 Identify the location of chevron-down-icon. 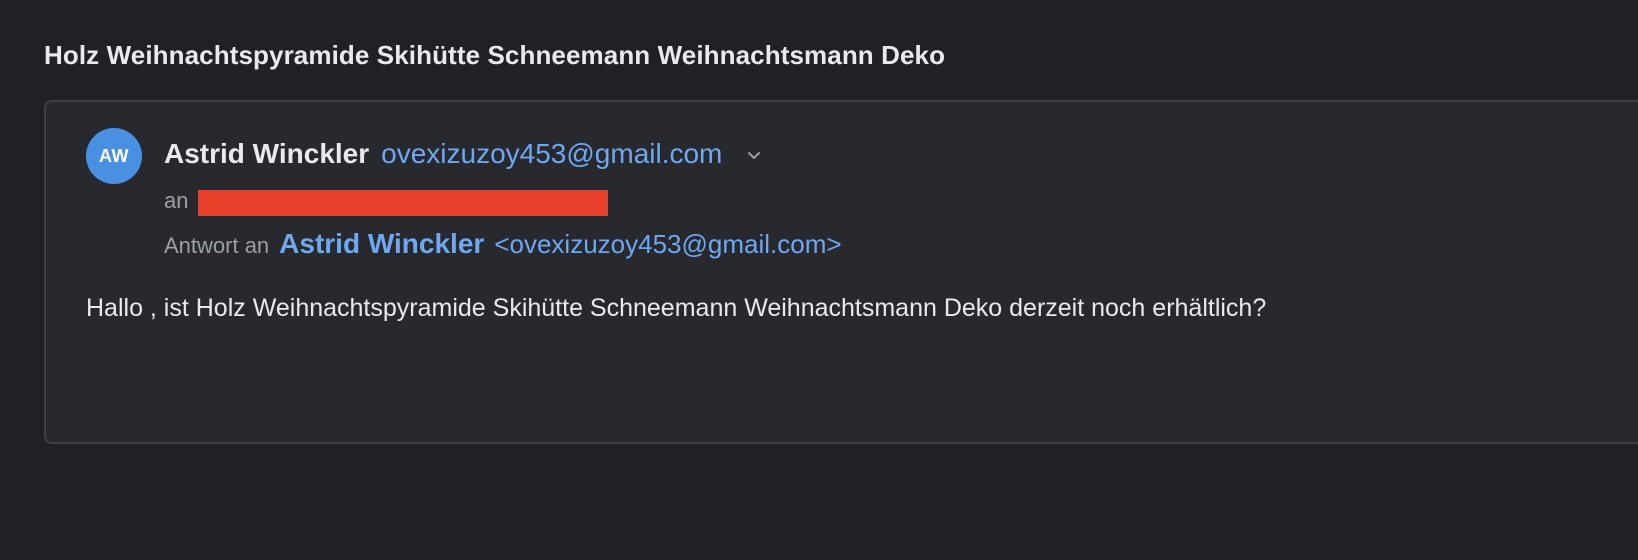
(754, 155).